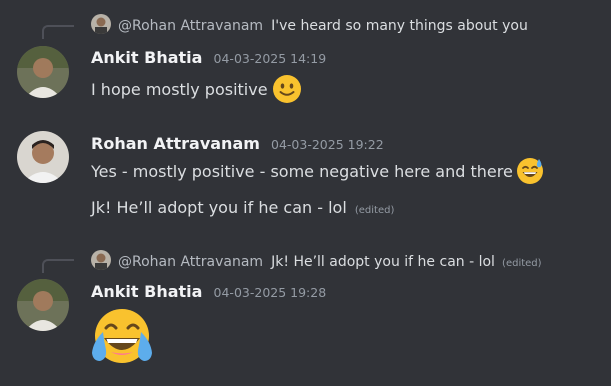 The height and width of the screenshot is (386, 611). I want to click on message-timestamp: 04-03-2025 19:28, so click(270, 292).